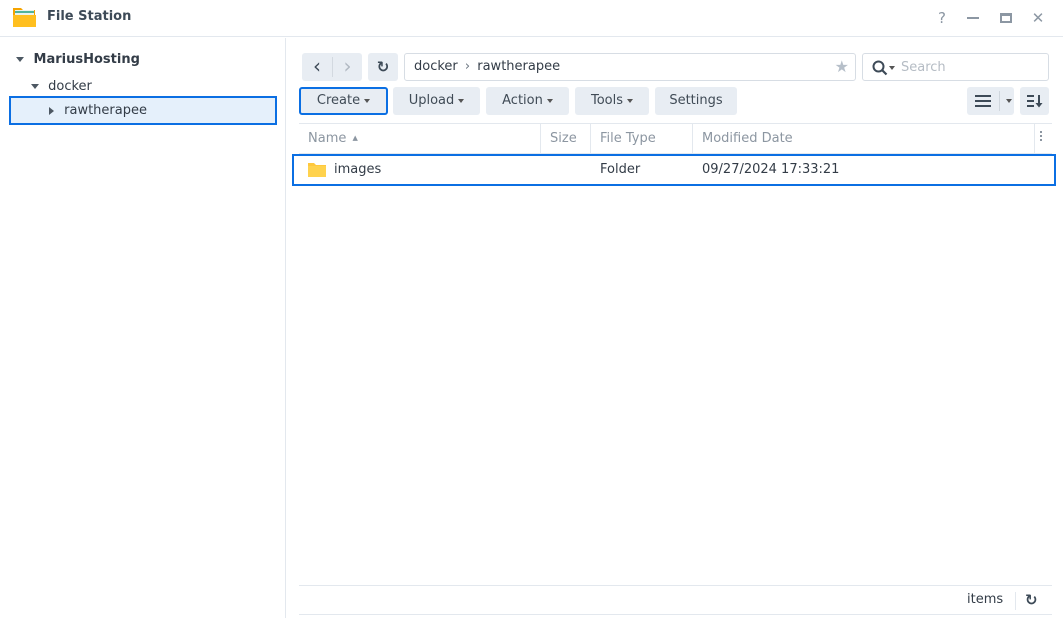 This screenshot has height=618, width=1063. I want to click on file-modified-date: 09/27/2024 17:33:21, so click(771, 169).